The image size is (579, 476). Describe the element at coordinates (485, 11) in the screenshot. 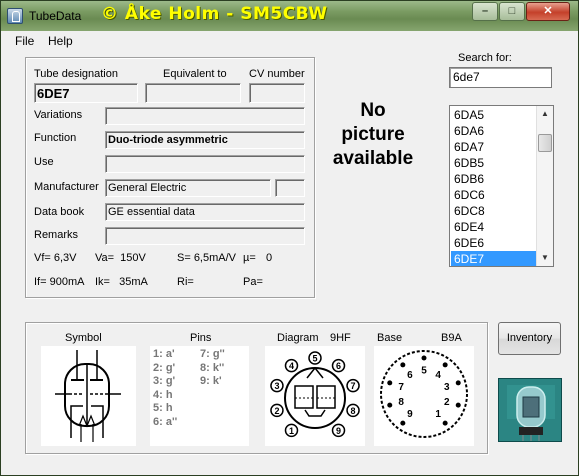

I see `minimize-button: –` at that location.